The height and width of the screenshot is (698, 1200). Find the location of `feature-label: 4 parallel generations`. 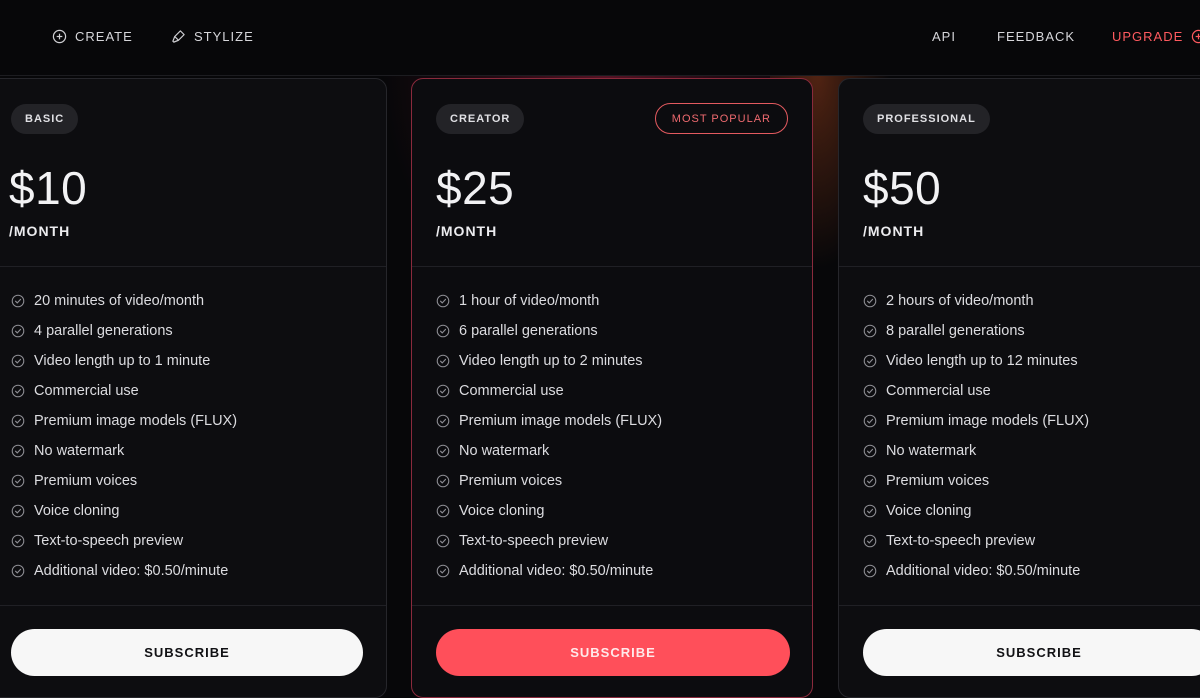

feature-label: 4 parallel generations is located at coordinates (103, 331).